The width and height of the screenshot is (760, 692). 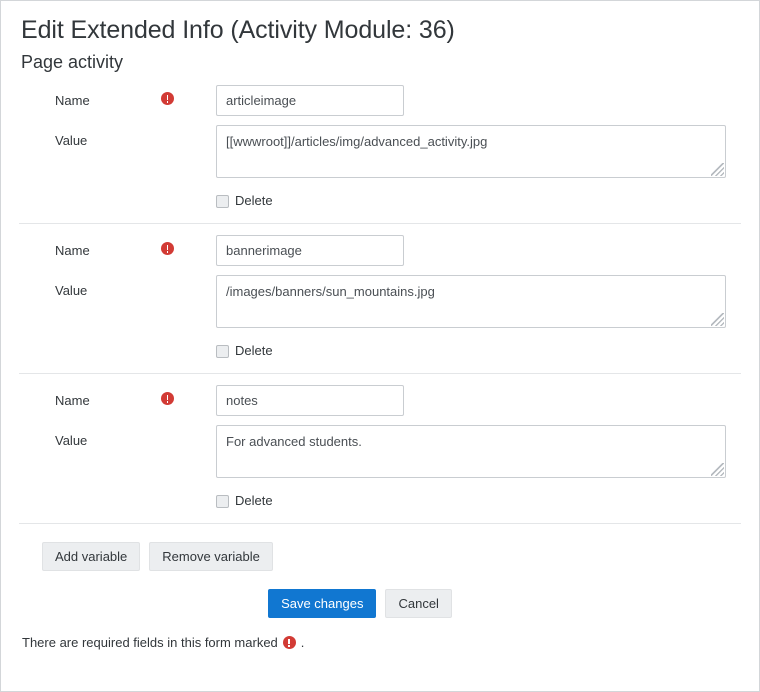 I want to click on form-actions: Save changes Cancel, so click(x=371, y=594).